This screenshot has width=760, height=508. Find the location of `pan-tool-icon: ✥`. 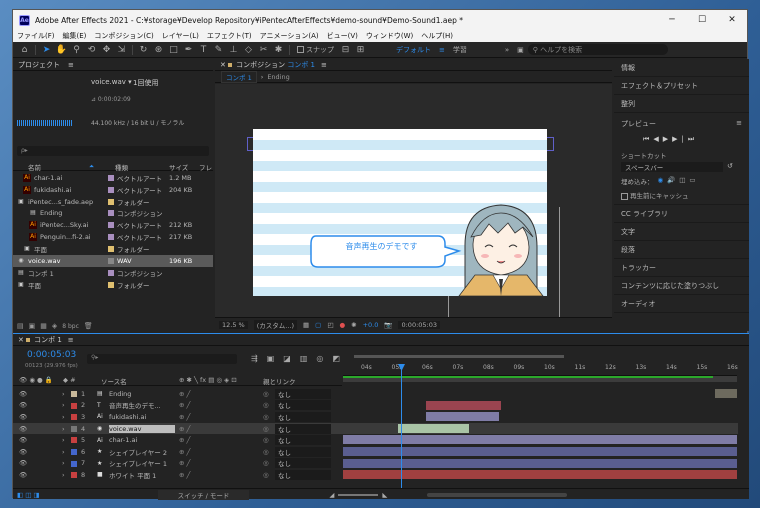

pan-tool-icon: ✥ is located at coordinates (106, 50).